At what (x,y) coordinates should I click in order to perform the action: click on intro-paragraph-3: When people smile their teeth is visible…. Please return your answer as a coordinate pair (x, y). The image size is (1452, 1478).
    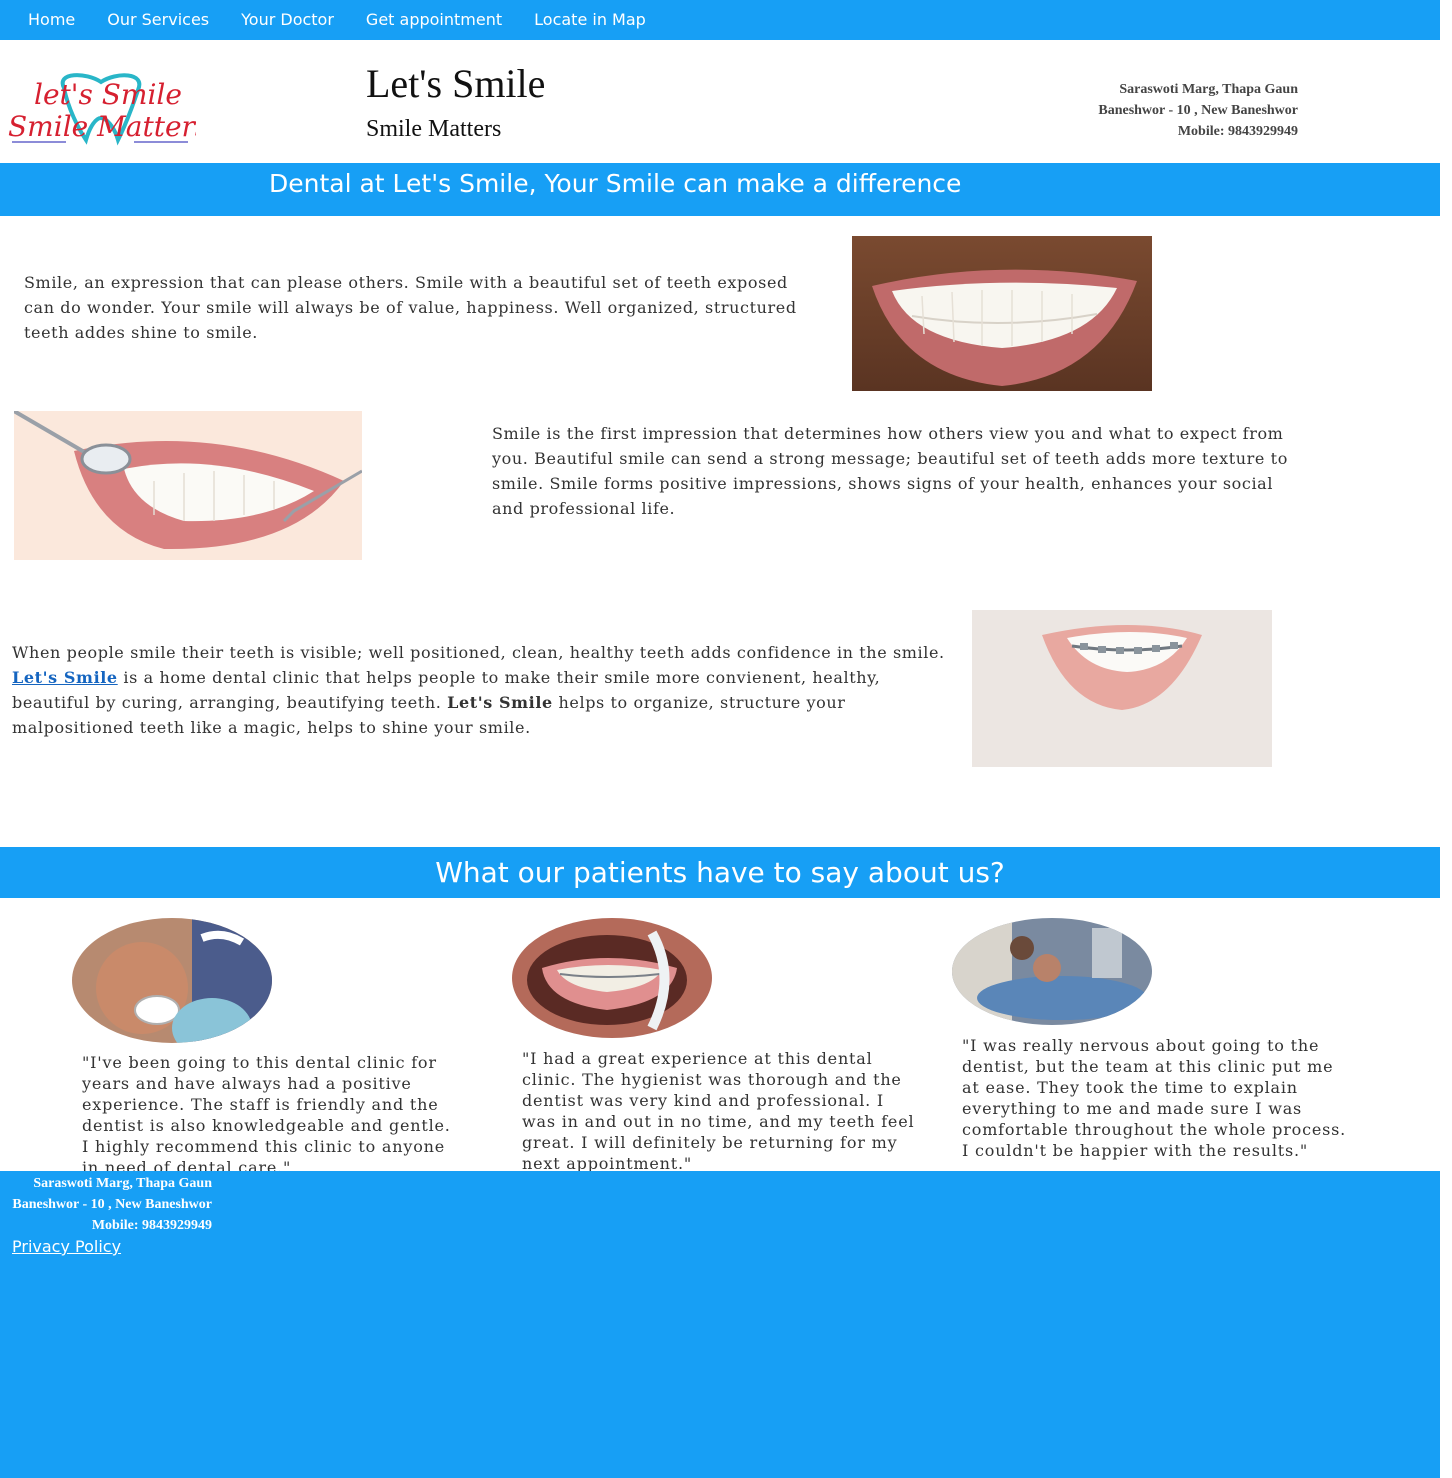
    Looking at the image, I should click on (482, 690).